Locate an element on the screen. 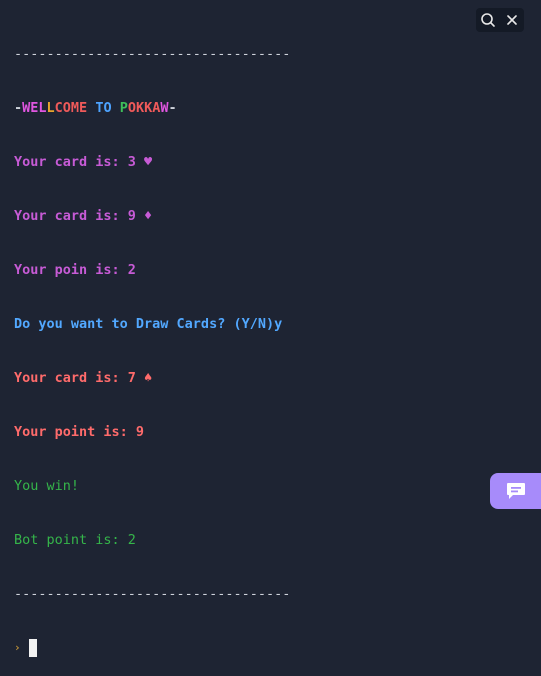 The width and height of the screenshot is (541, 676). prompt-arrow-icon: › is located at coordinates (17, 647).